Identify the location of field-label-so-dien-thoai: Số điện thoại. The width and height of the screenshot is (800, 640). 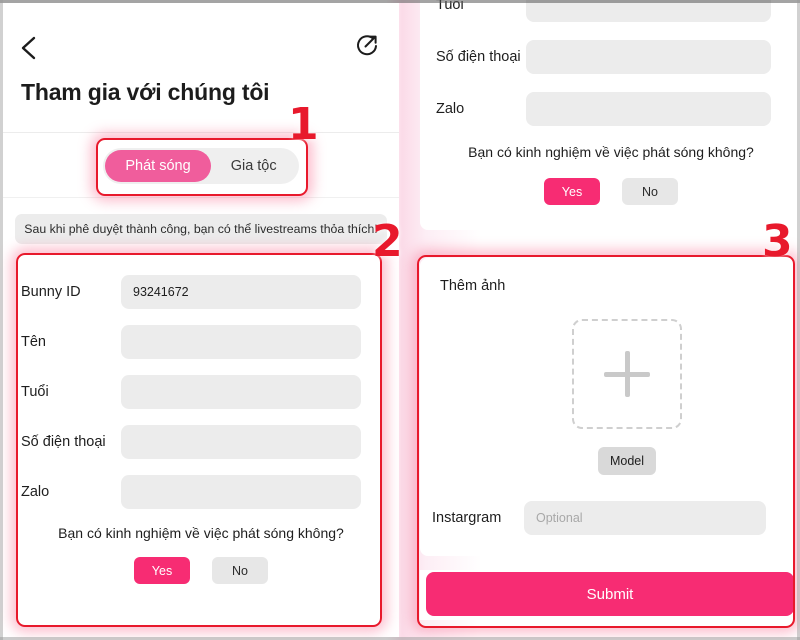
(63, 442).